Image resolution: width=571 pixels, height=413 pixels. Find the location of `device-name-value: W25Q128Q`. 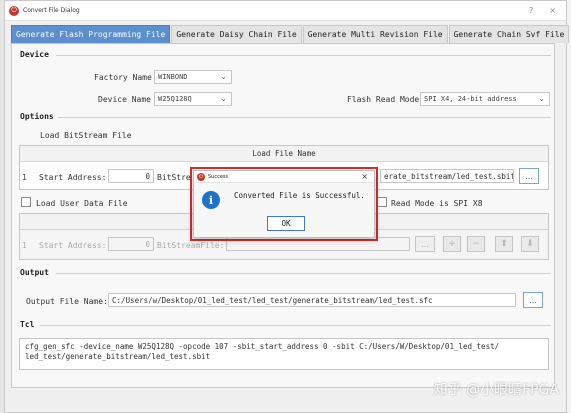

device-name-value: W25Q128Q is located at coordinates (175, 99).